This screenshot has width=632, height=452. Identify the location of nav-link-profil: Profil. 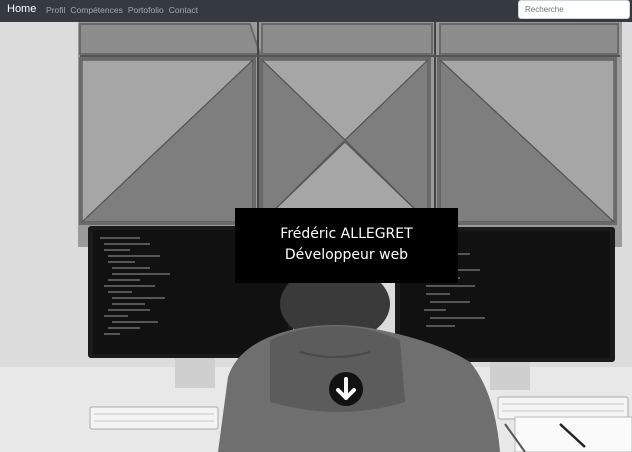
(55, 10).